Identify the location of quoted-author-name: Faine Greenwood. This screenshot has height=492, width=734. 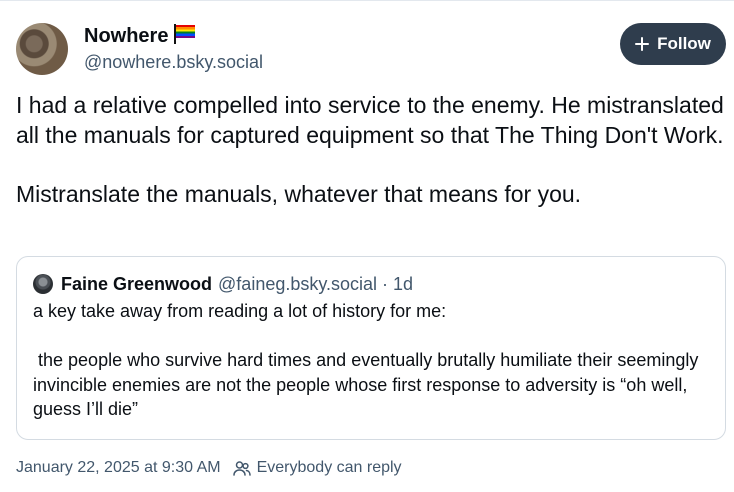
(137, 283).